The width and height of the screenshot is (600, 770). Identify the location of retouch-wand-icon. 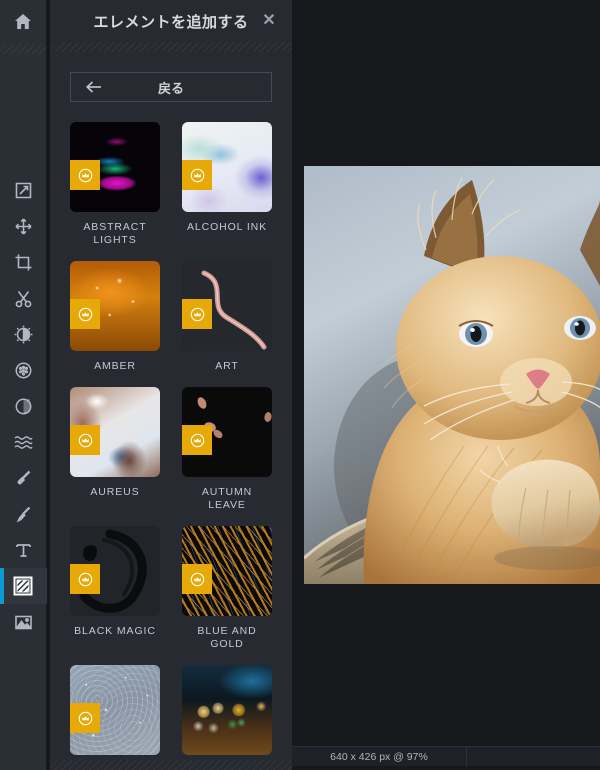
(23, 478).